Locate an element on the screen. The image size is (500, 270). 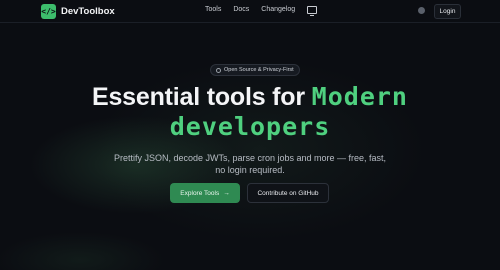
hero-subtitle-line-2: no login required. is located at coordinates (250, 170).